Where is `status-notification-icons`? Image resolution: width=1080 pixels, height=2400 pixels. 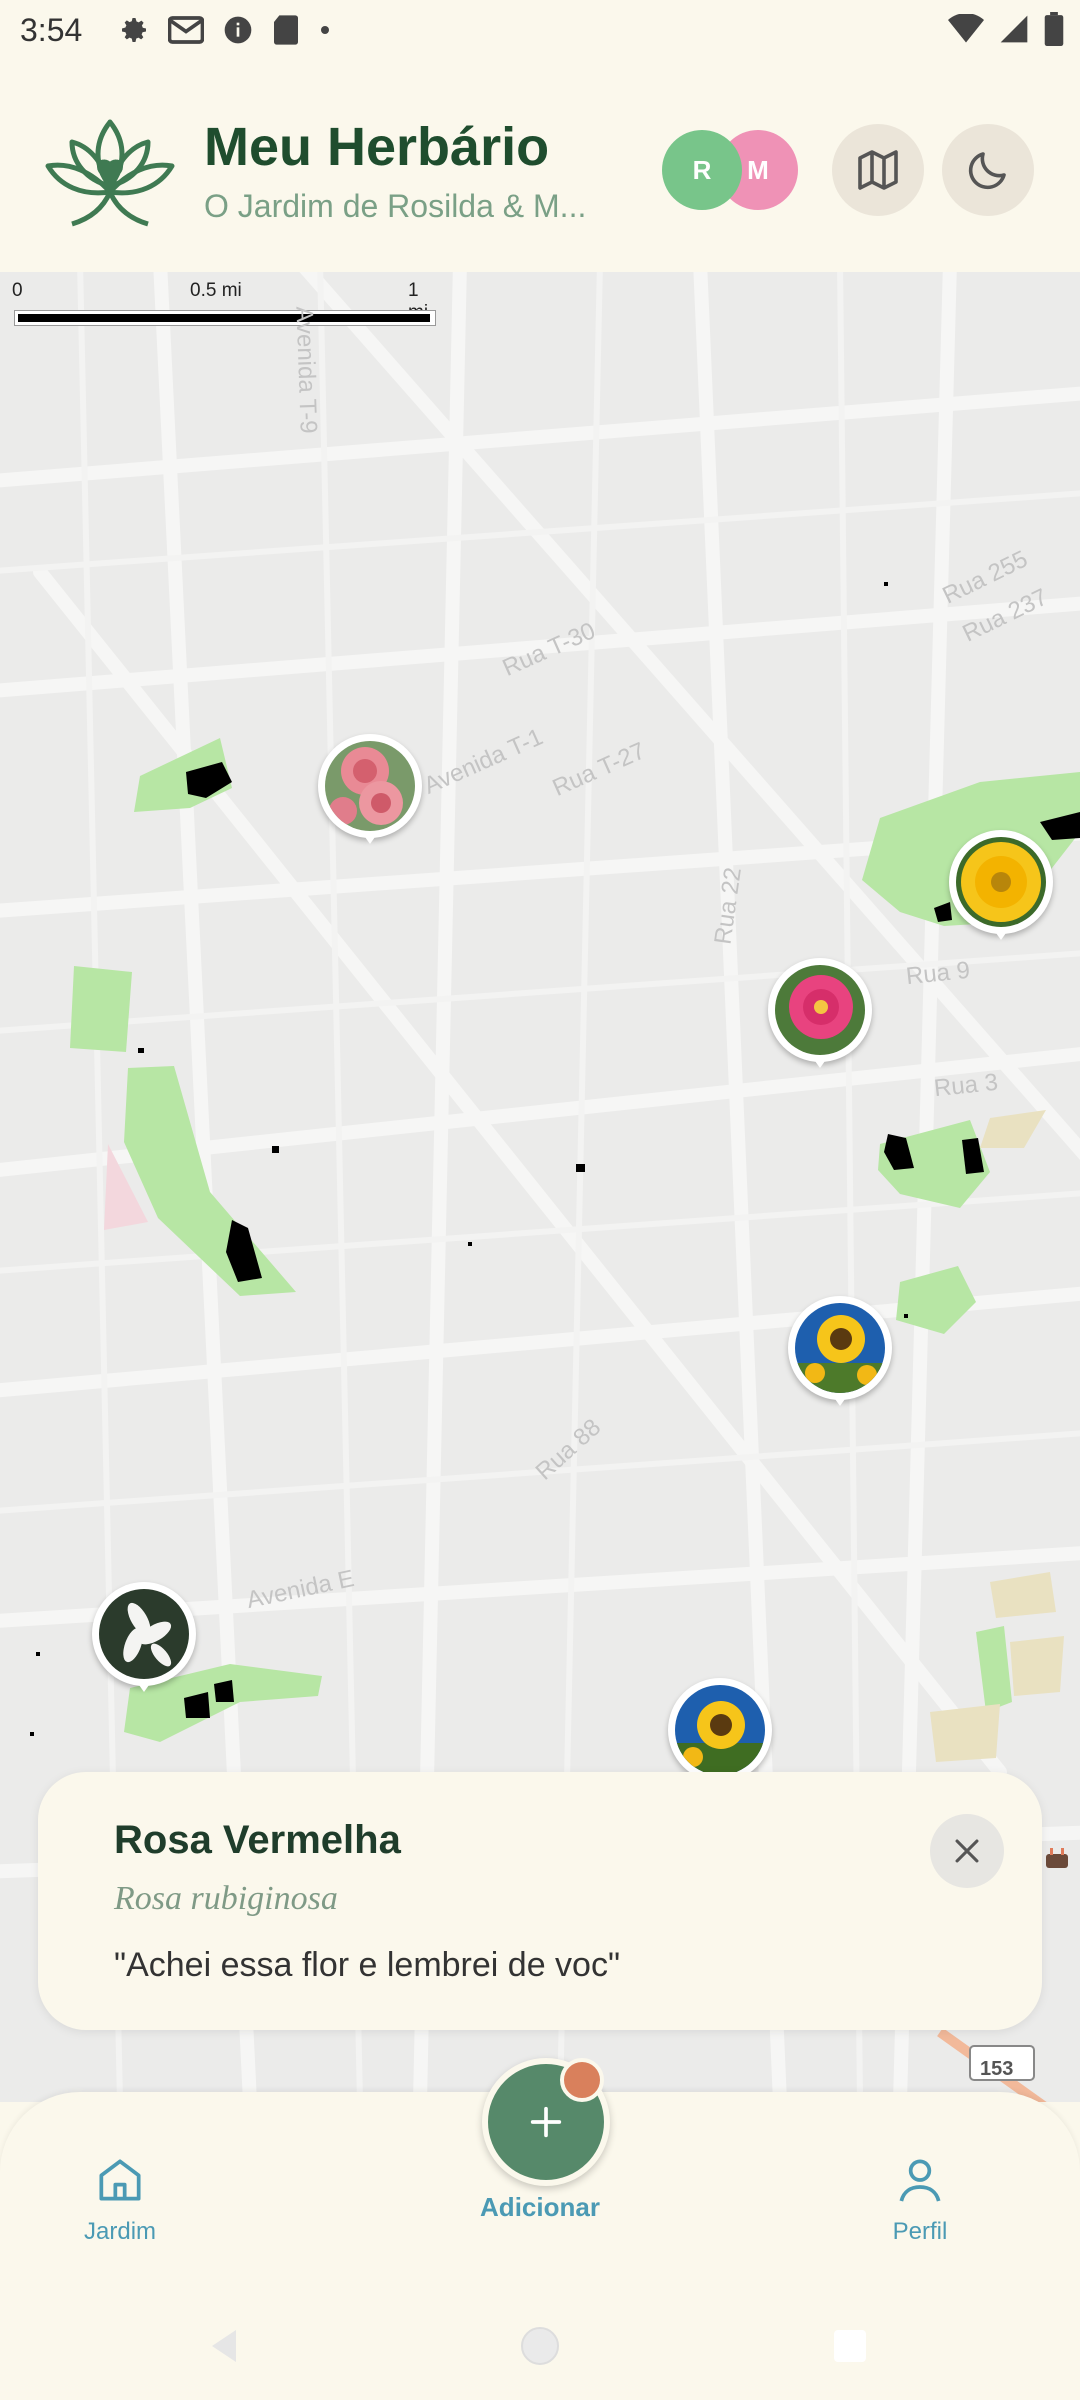 status-notification-icons is located at coordinates (225, 30).